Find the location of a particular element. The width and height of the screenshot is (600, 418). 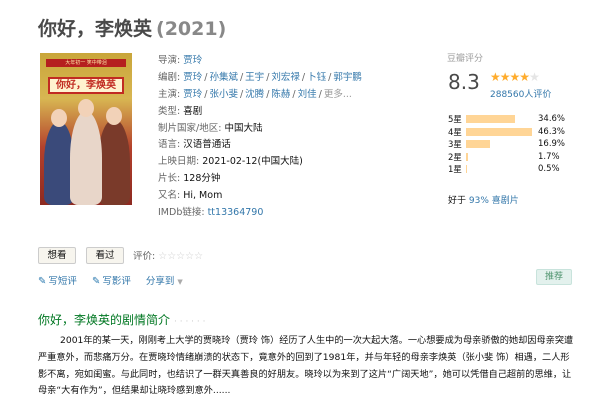

movie-name: 你好，李焕英 is located at coordinates (95, 29).